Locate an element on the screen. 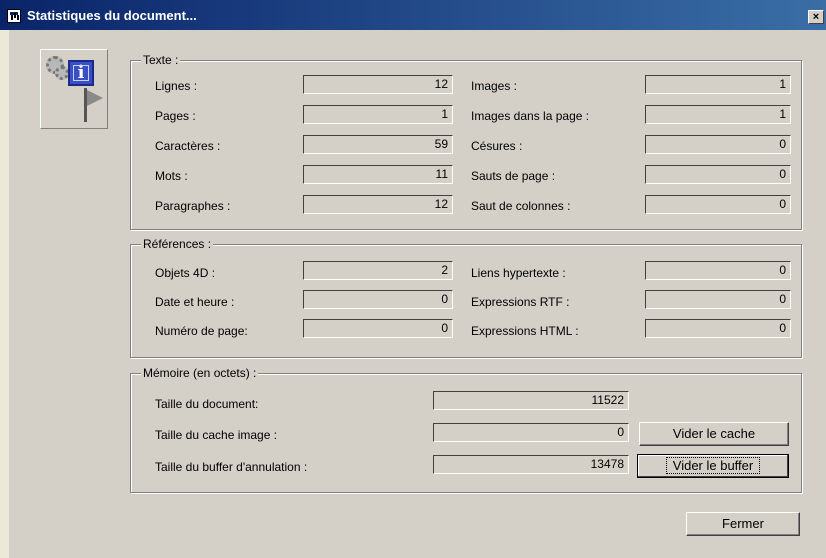 The height and width of the screenshot is (558, 826). clear-buffer-label: Vider le buffer is located at coordinates (713, 465).